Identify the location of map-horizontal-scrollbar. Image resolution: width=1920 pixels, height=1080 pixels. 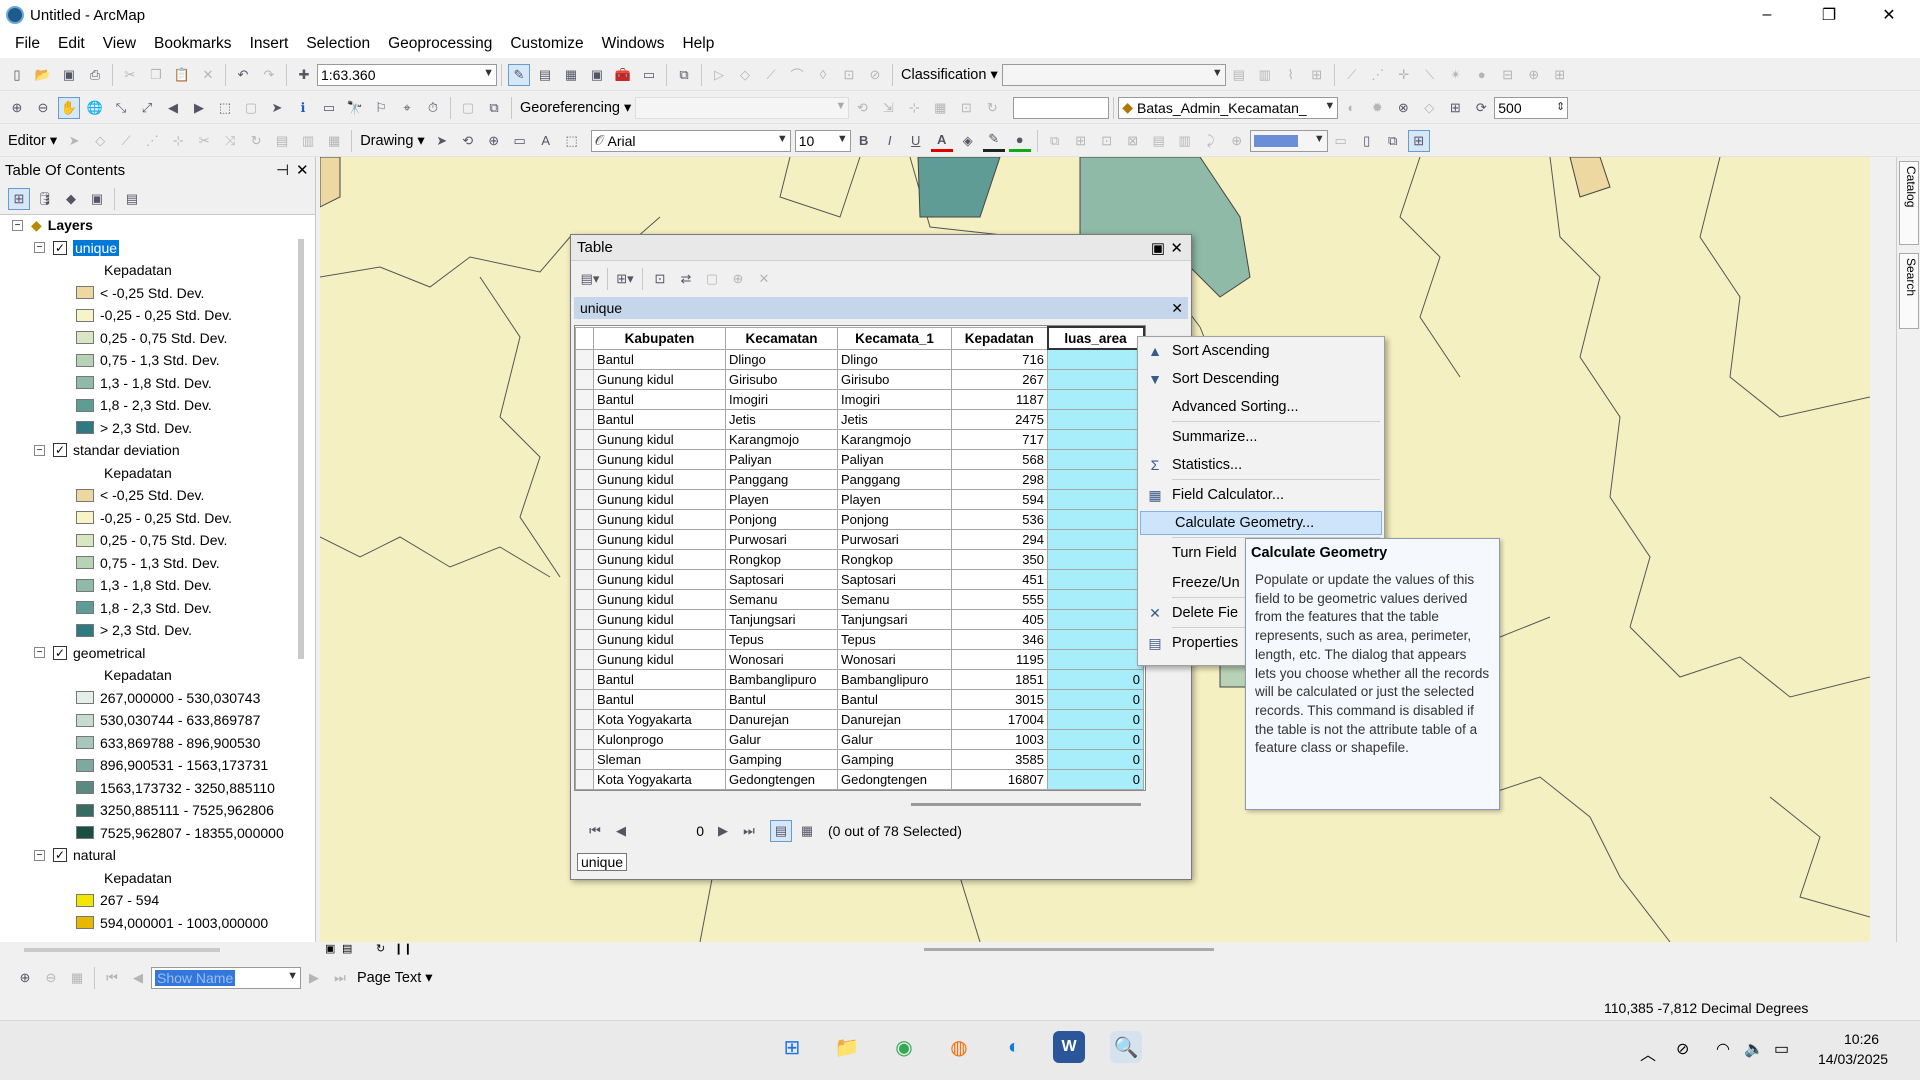
(1069, 949).